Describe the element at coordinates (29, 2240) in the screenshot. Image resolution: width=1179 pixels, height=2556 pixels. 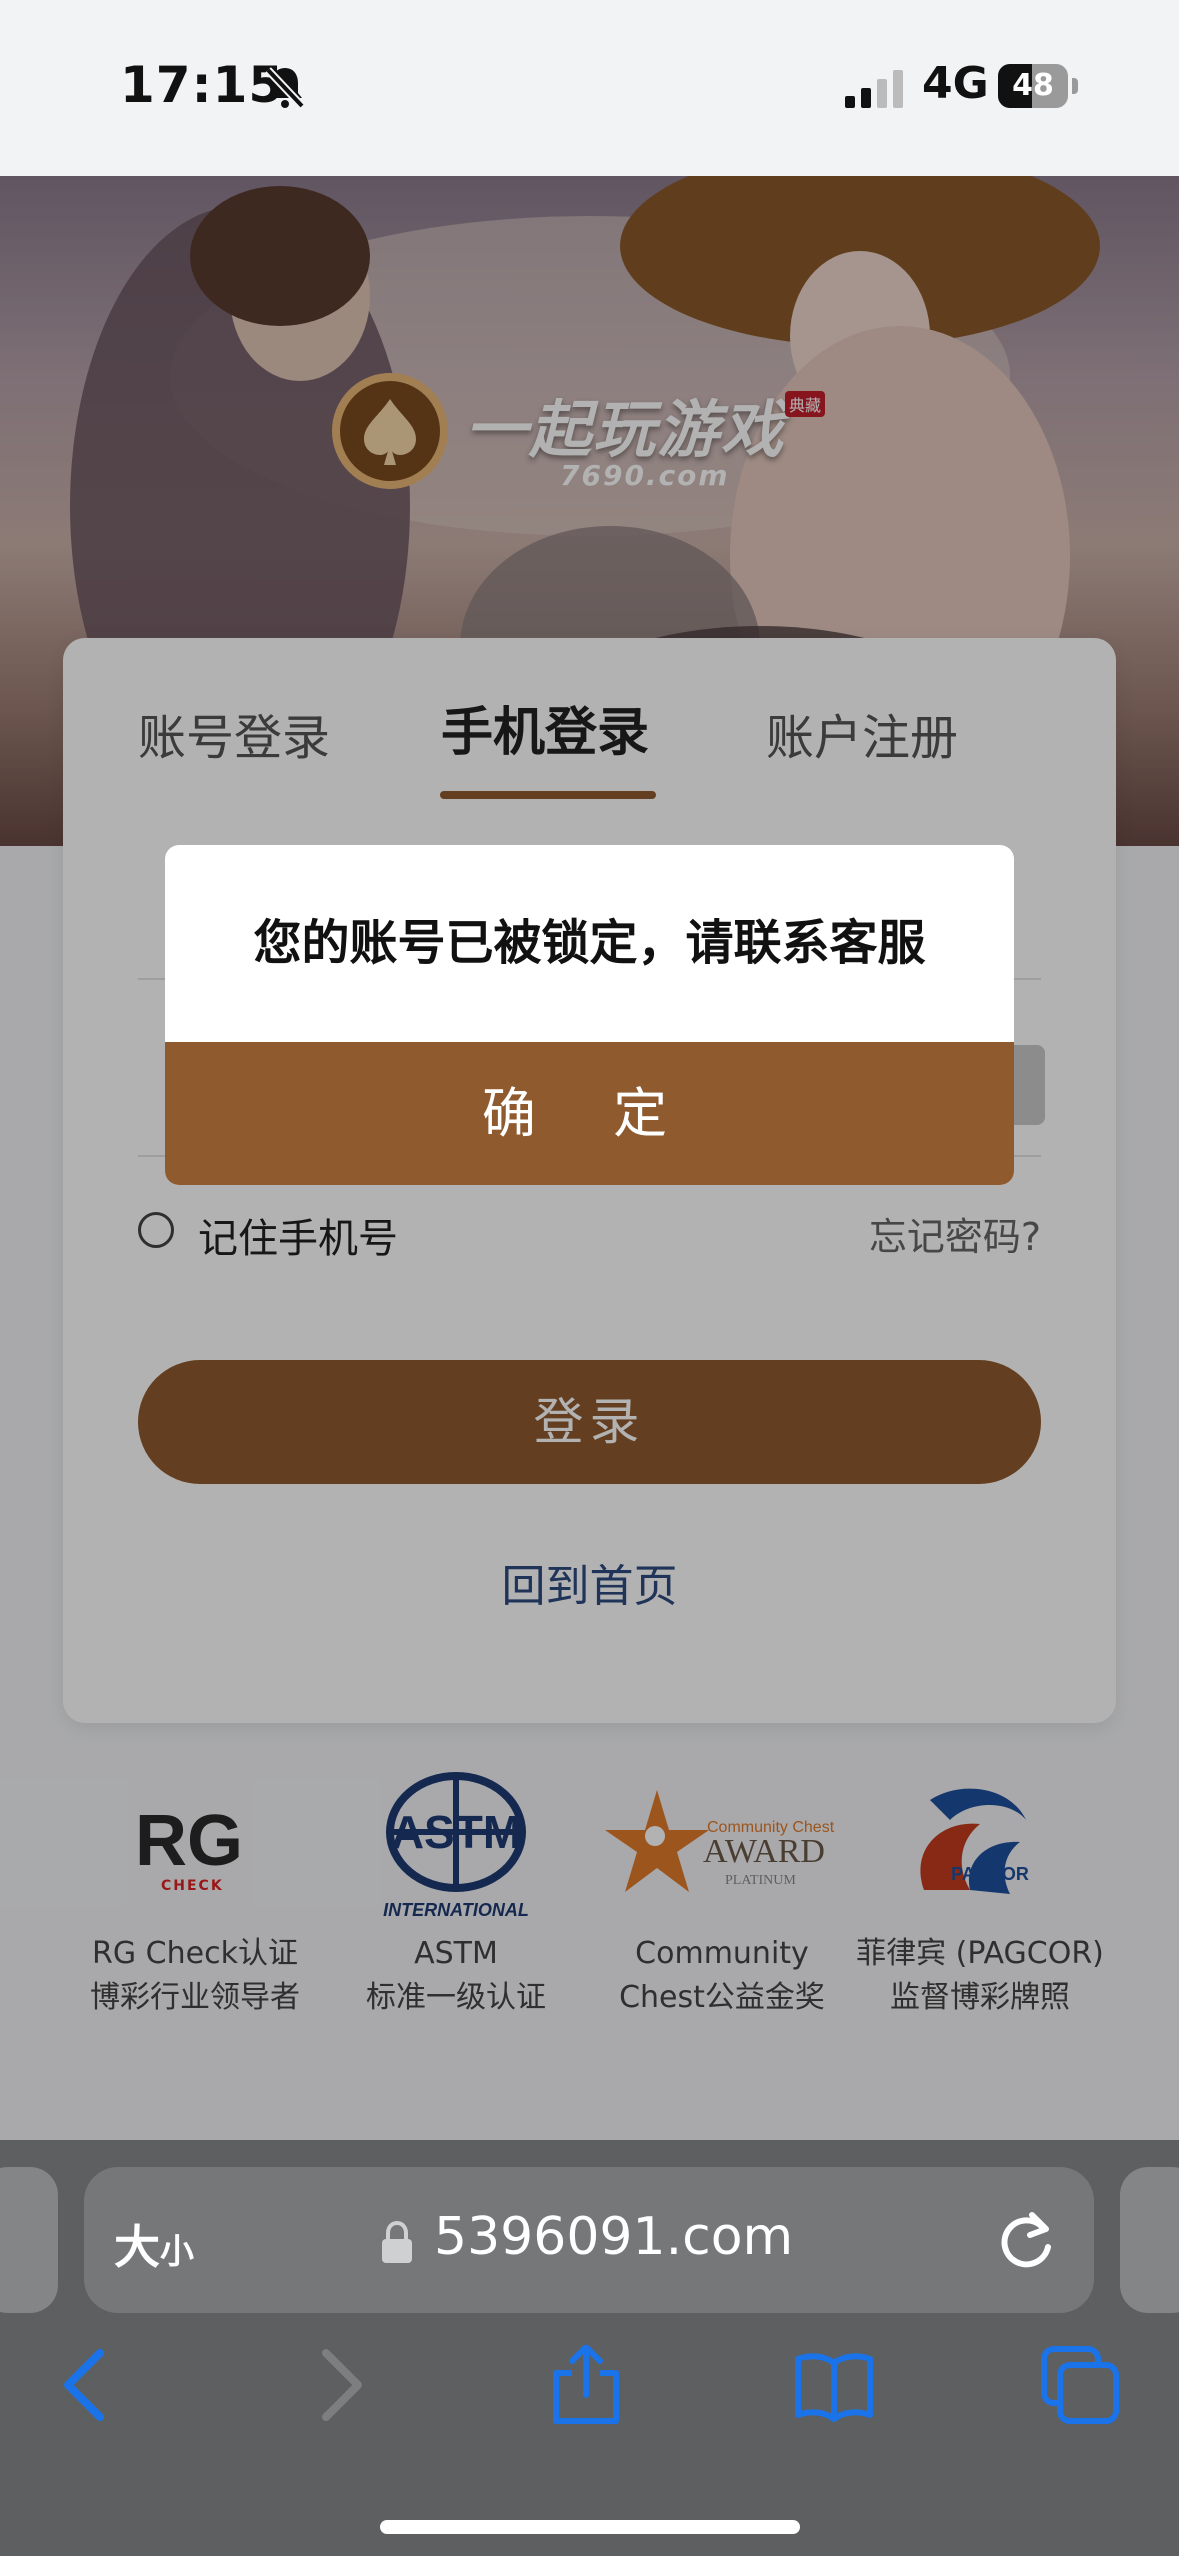
I see `previous-tab-preview` at that location.